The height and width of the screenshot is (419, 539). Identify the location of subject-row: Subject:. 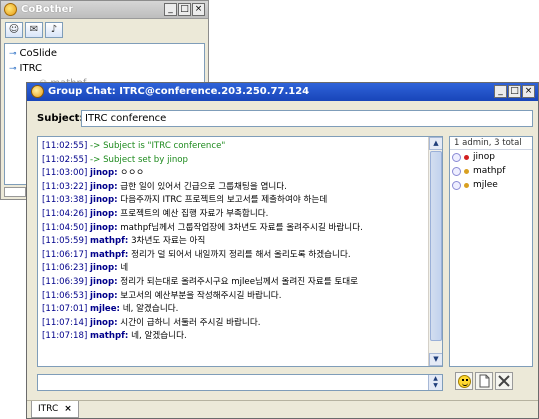
(285, 118).